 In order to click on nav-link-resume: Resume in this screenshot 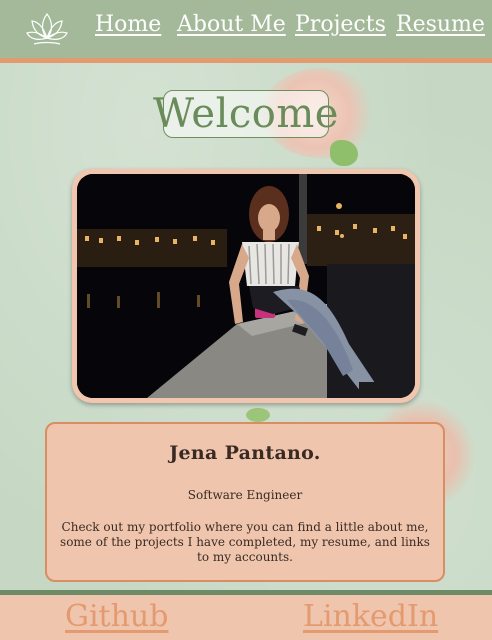, I will do `click(440, 24)`.